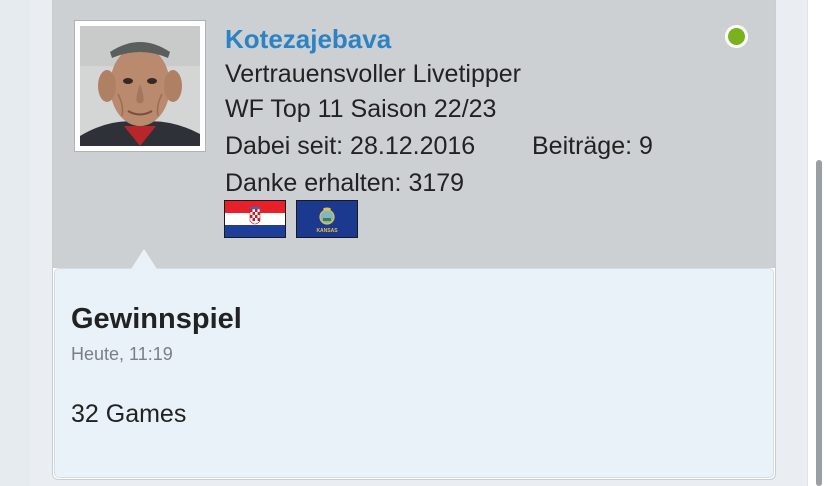  What do you see at coordinates (361, 109) in the screenshot?
I see `user-award: WF Top 11 Saison 22/23` at bounding box center [361, 109].